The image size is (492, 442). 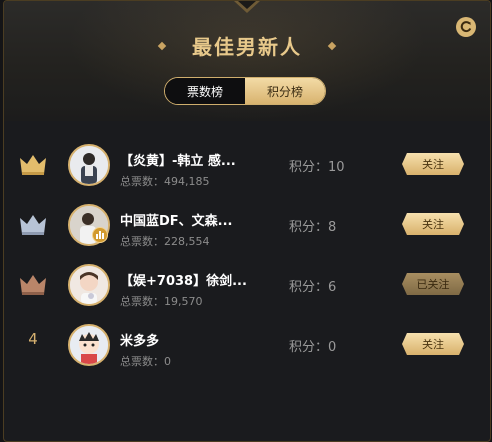 I want to click on top-notch-inner-decoration, so click(x=247, y=5).